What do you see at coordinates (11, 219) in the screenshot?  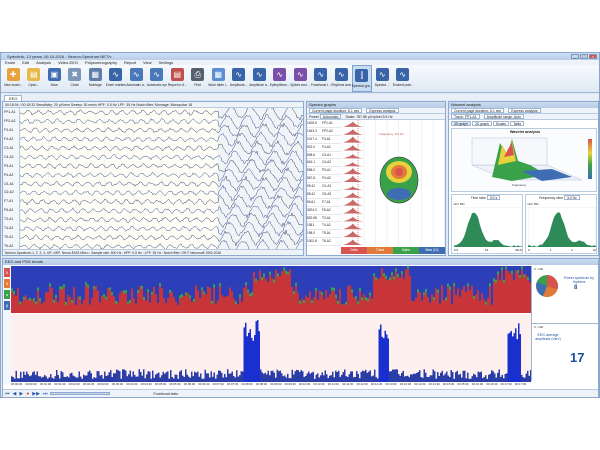 I see `eeg-channel-label: T3-A1` at bounding box center [11, 219].